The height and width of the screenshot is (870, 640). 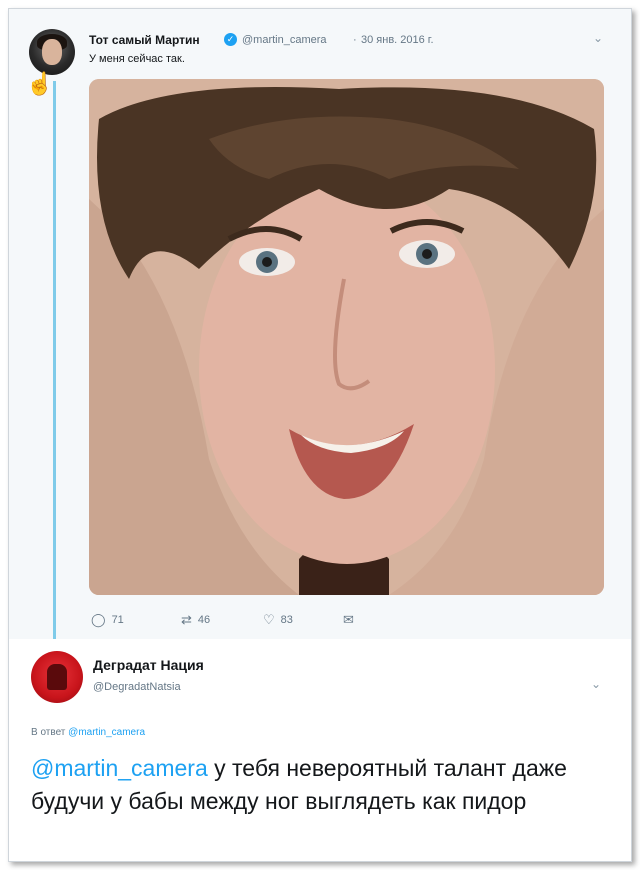 What do you see at coordinates (107, 620) in the screenshot?
I see `reply-button: ◯ 71` at bounding box center [107, 620].